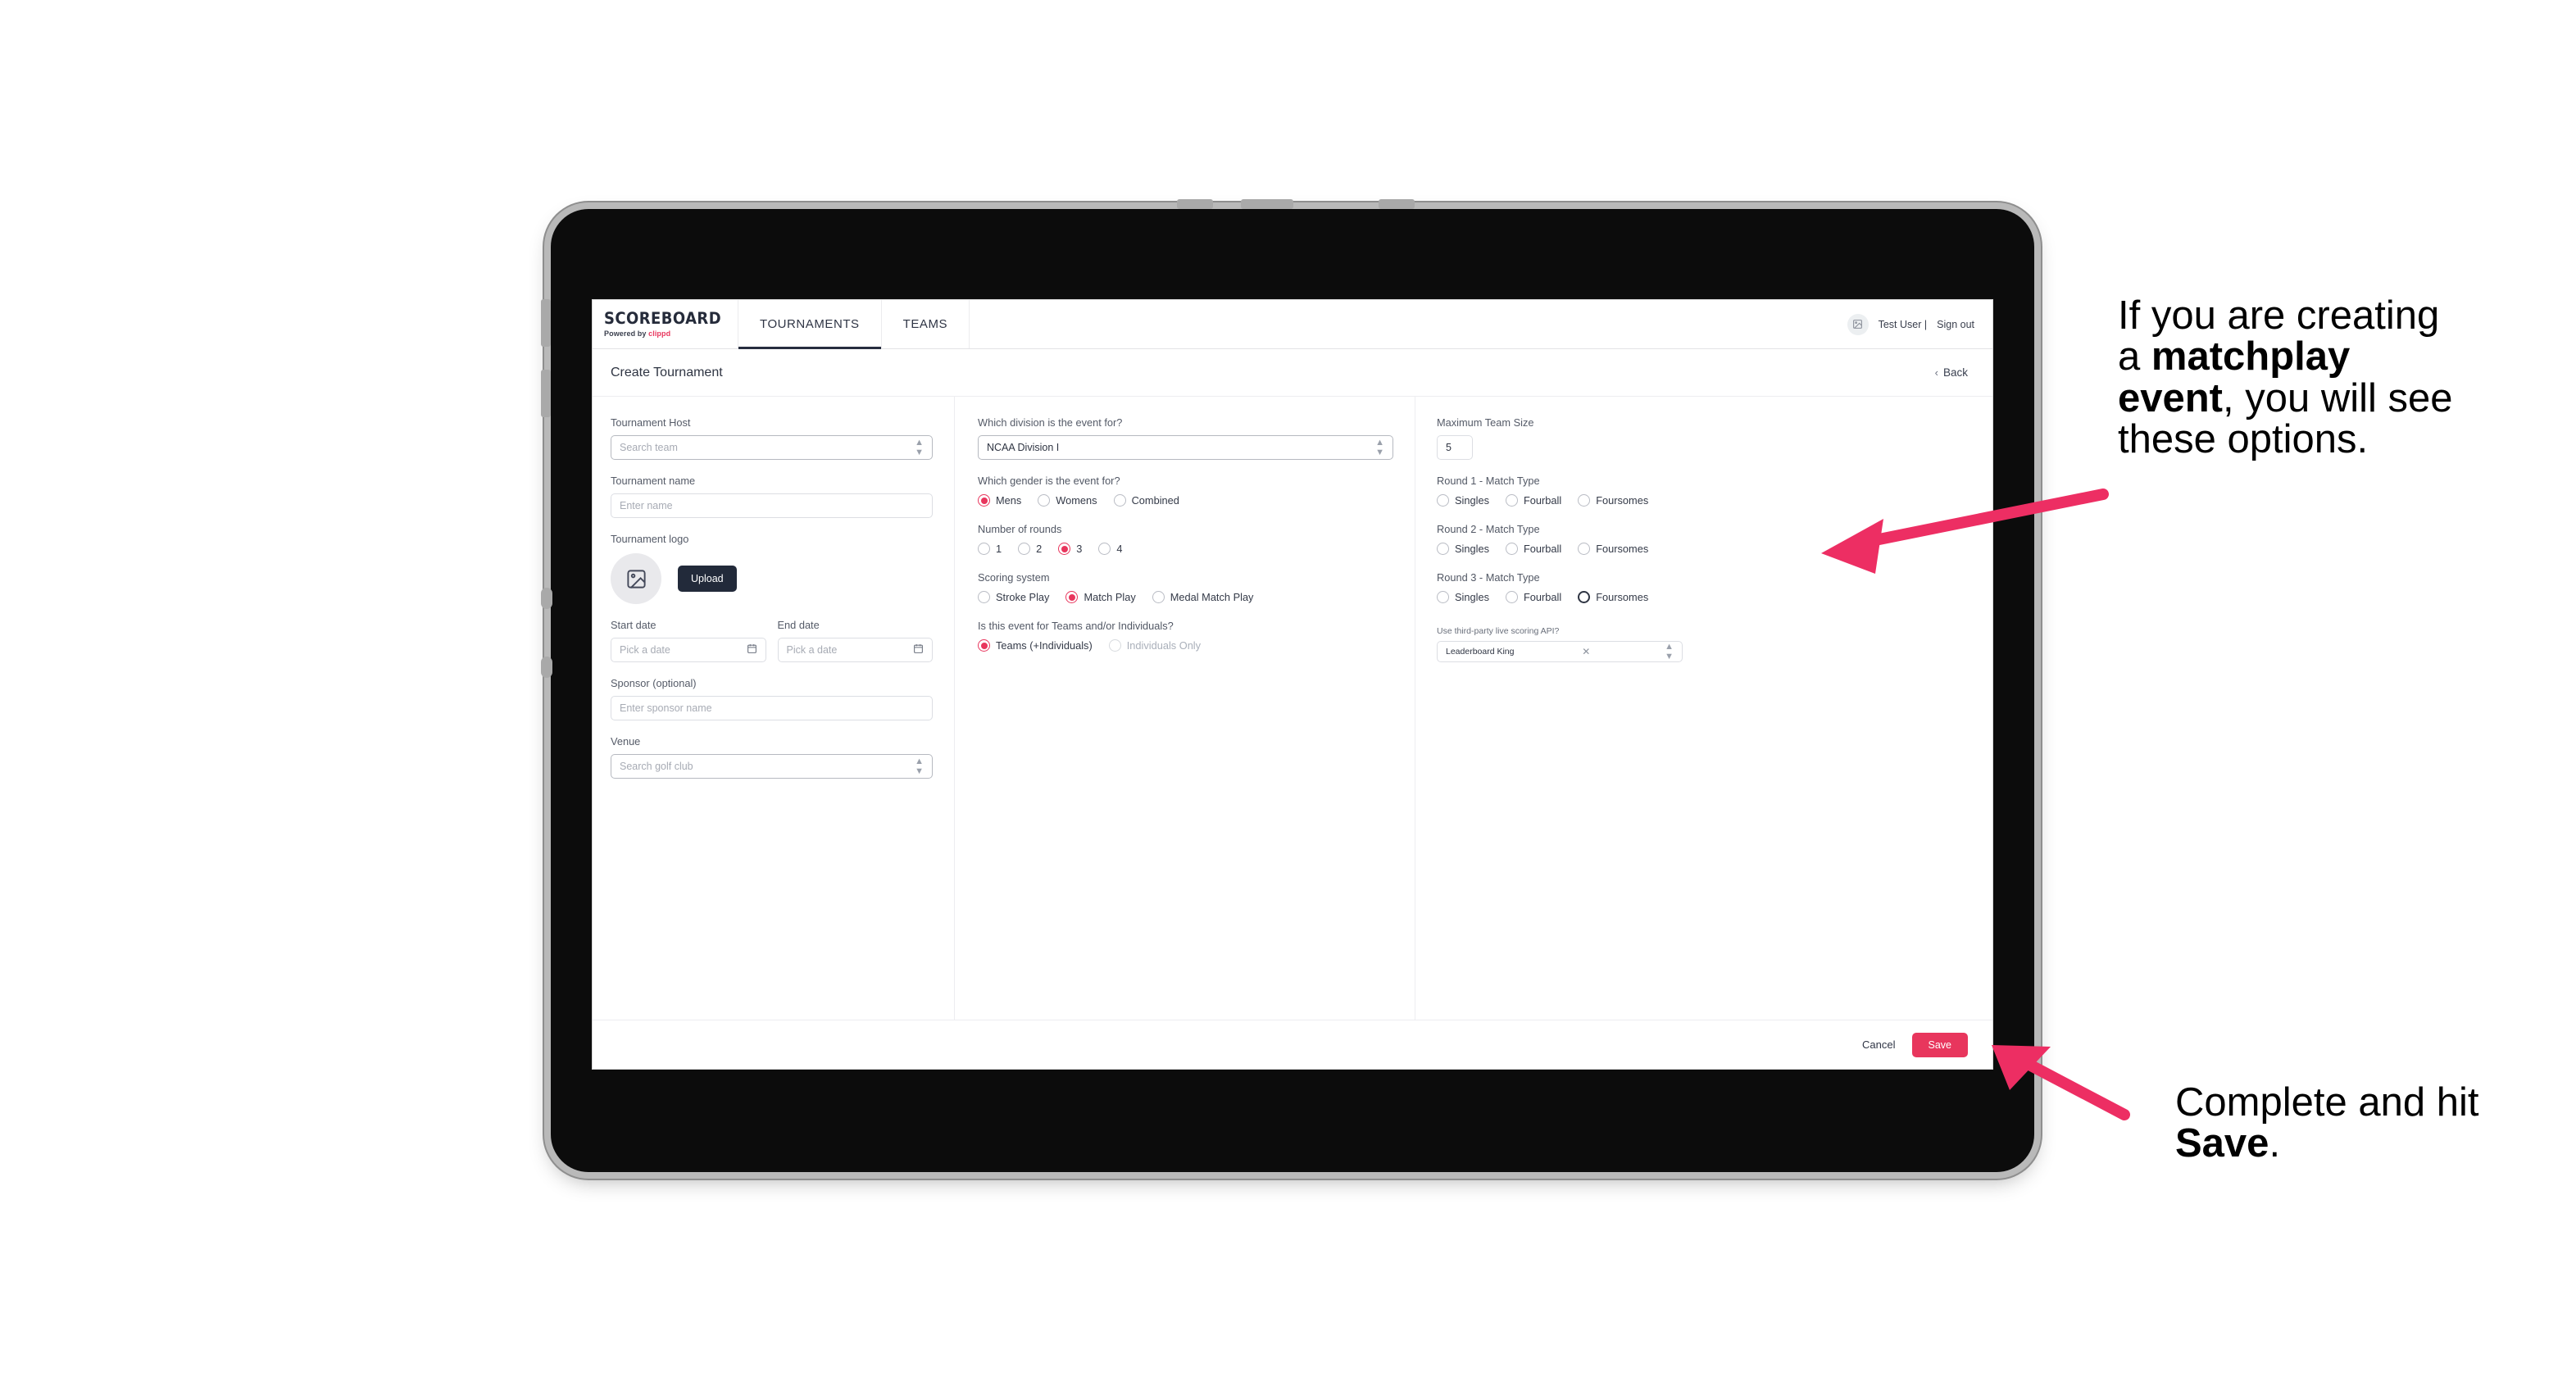 The width and height of the screenshot is (2576, 1386). What do you see at coordinates (688, 650) in the screenshot?
I see `start-date-input: Pick a date` at bounding box center [688, 650].